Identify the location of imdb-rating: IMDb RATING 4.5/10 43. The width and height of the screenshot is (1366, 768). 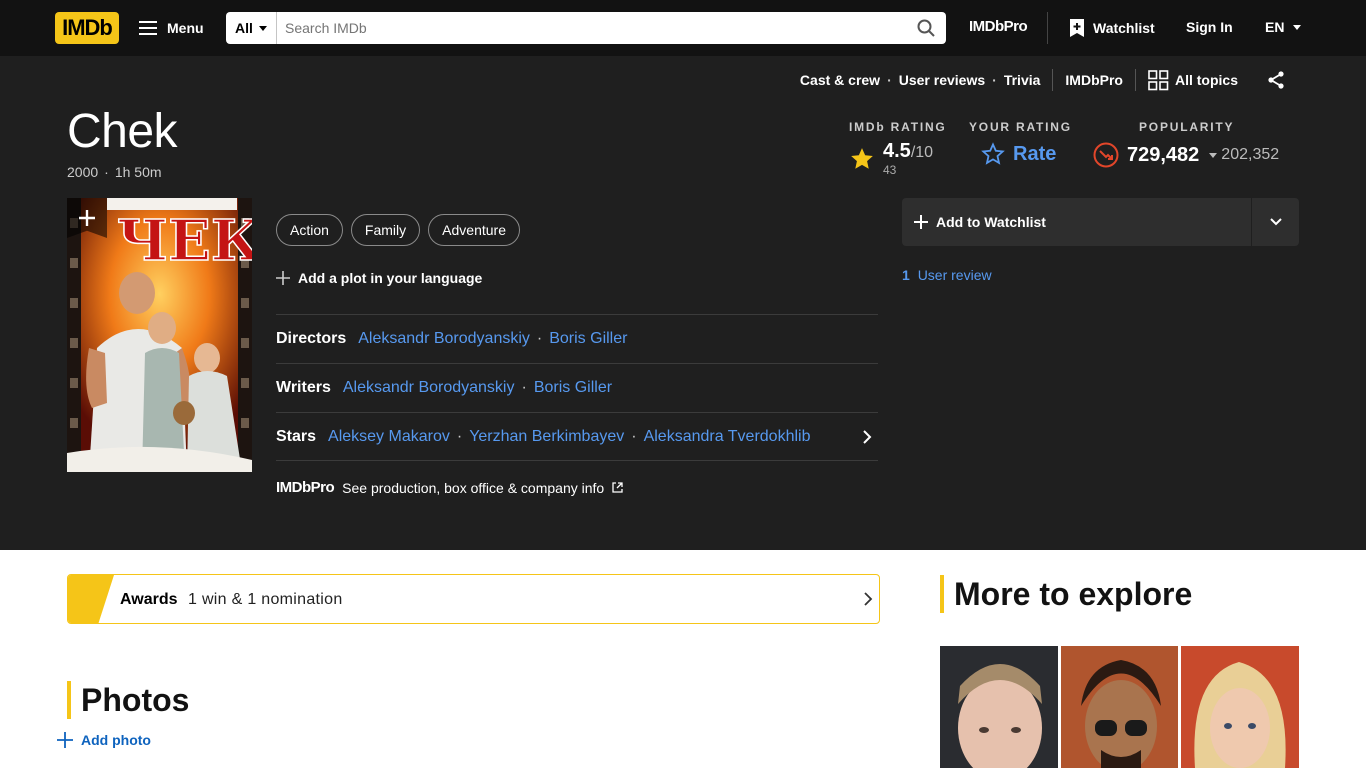
(909, 148).